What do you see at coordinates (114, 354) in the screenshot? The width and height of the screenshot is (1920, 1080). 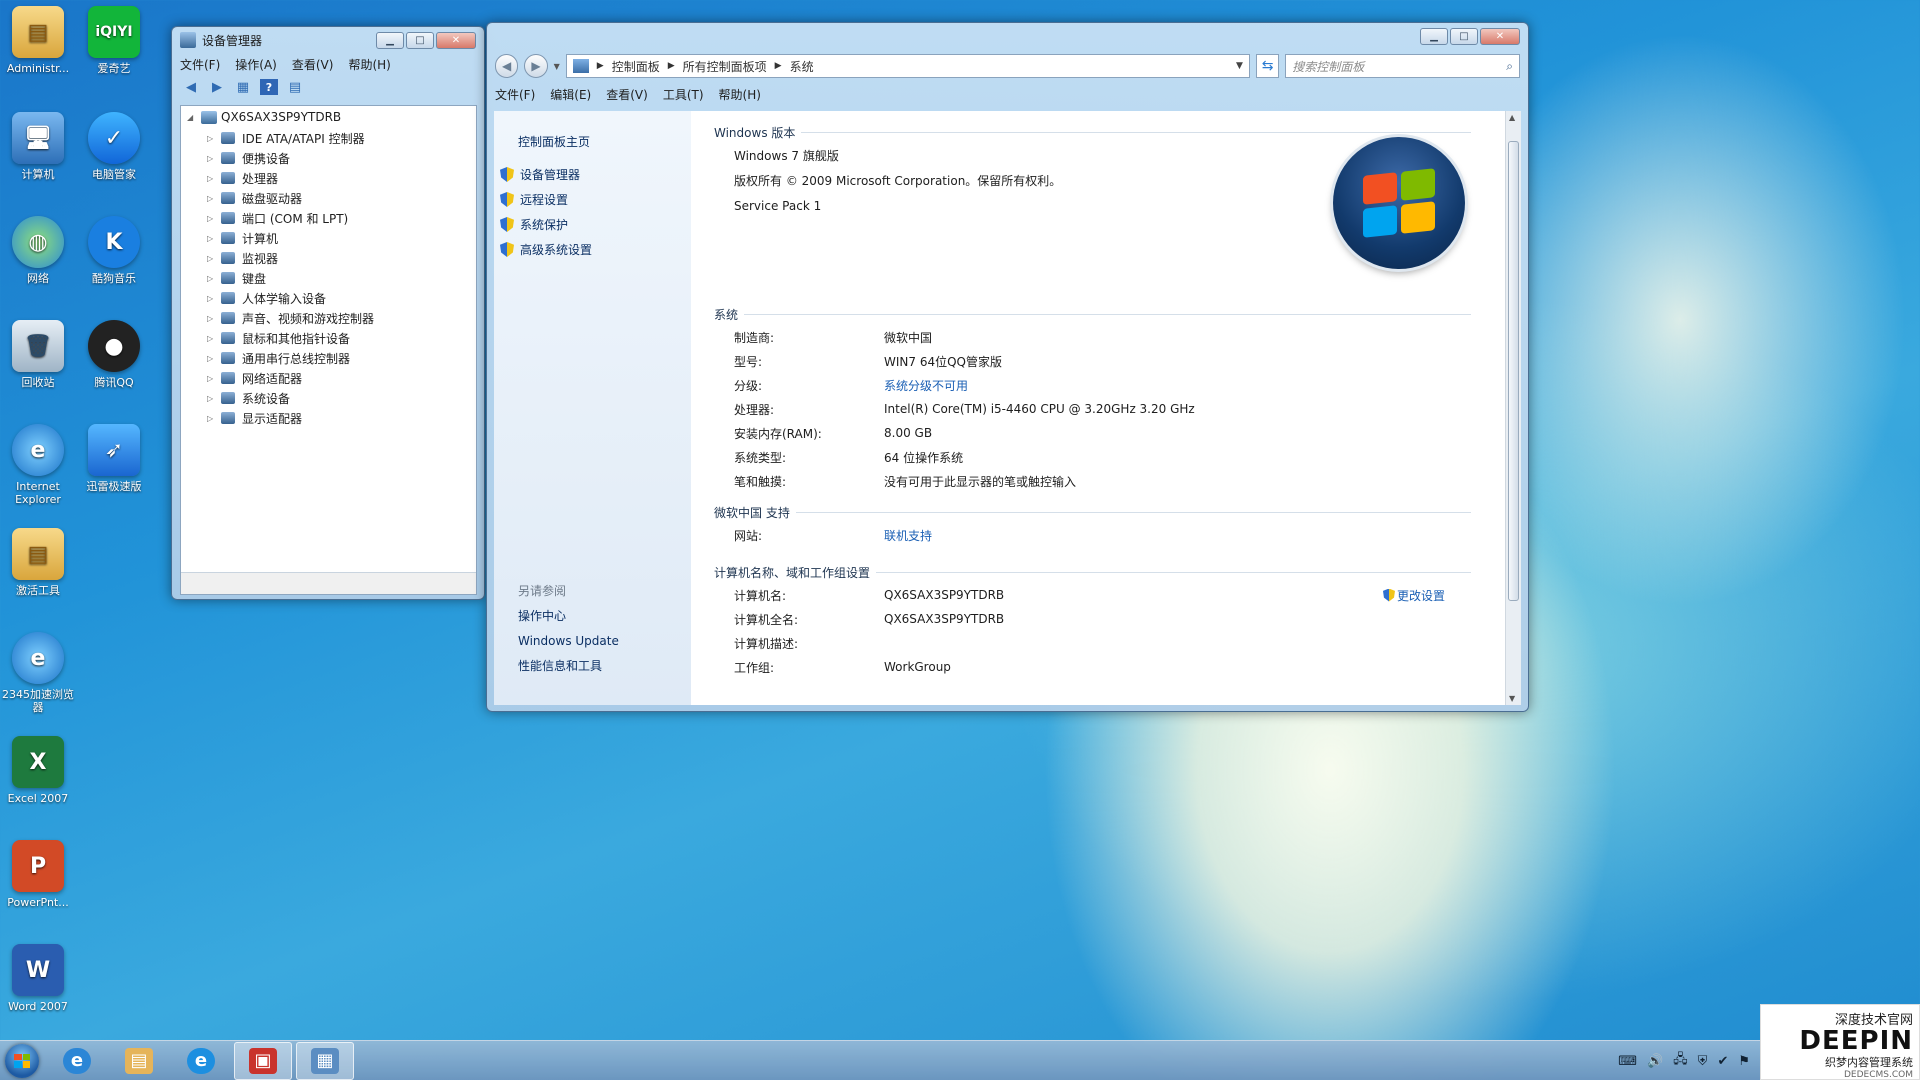 I see `desktop-icon-qq: ● 腾讯QQ` at bounding box center [114, 354].